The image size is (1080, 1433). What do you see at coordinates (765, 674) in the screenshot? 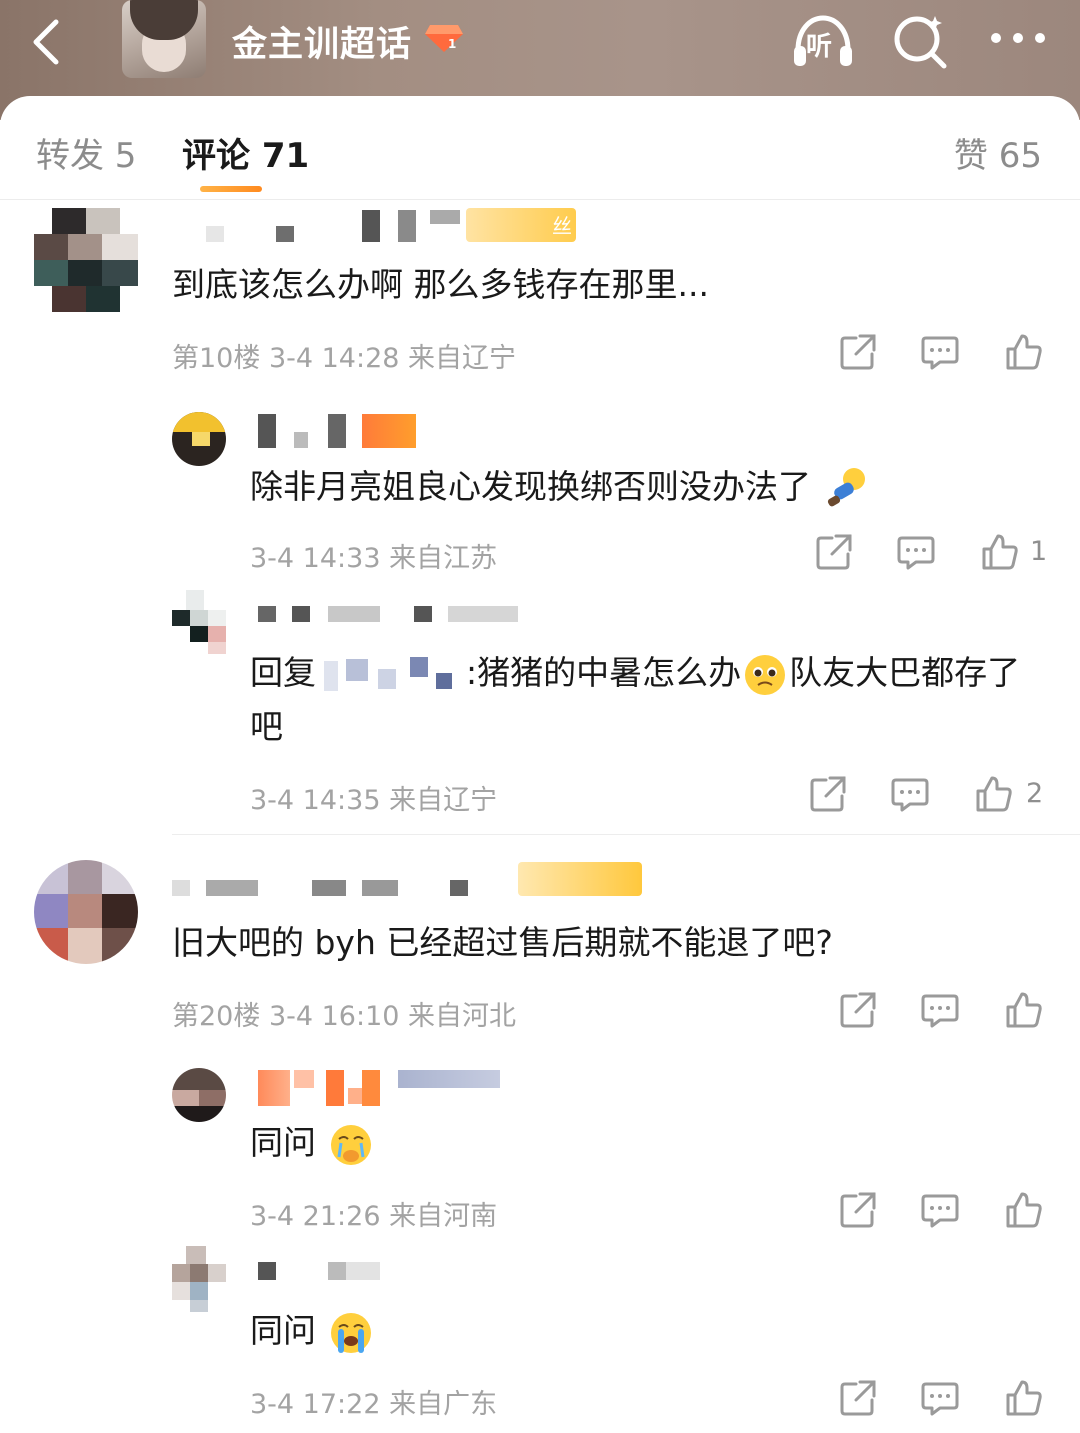
I see `pleading-face-emoji-icon` at bounding box center [765, 674].